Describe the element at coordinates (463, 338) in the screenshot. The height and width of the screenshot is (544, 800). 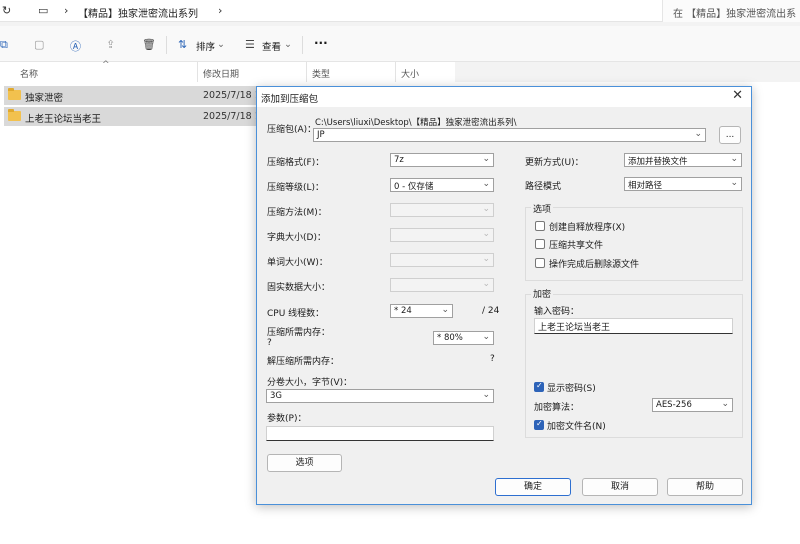
I see `memory-percent-select: * 80% ⌄` at that location.